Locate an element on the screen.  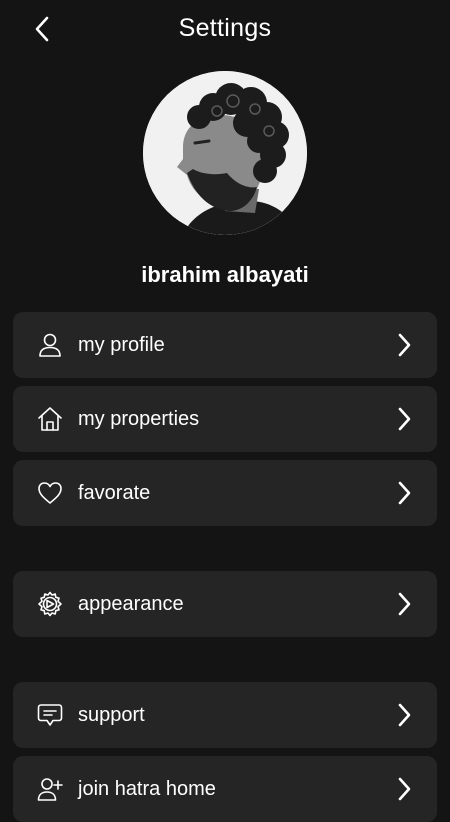
menu-item-my-properties: my properties is located at coordinates (225, 419).